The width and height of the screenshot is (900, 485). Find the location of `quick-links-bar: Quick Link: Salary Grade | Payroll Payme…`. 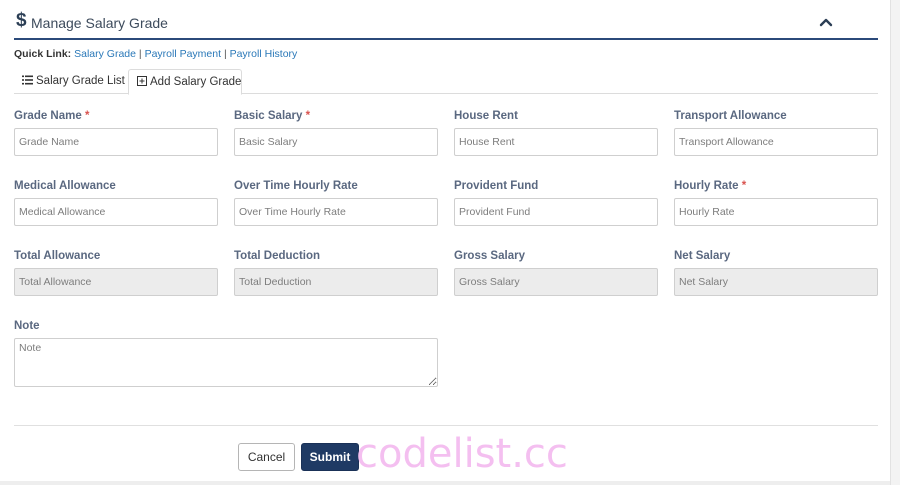

quick-links-bar: Quick Link: Salary Grade | Payroll Payme… is located at coordinates (155, 54).